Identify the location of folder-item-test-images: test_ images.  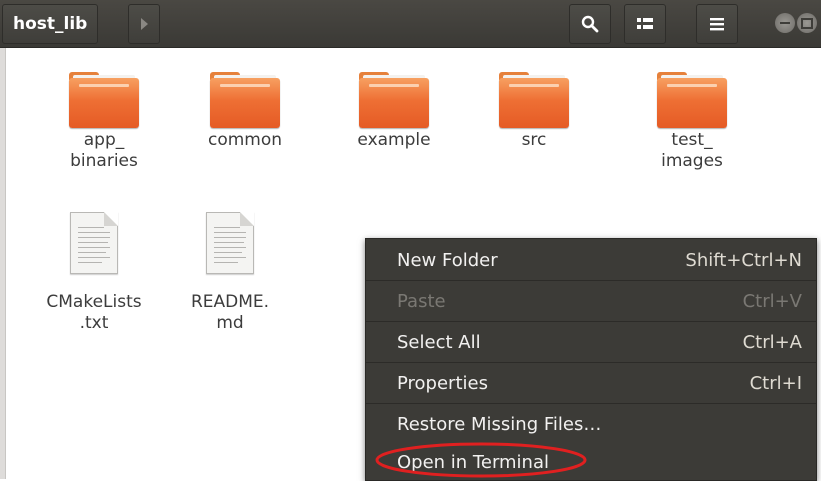
(692, 119).